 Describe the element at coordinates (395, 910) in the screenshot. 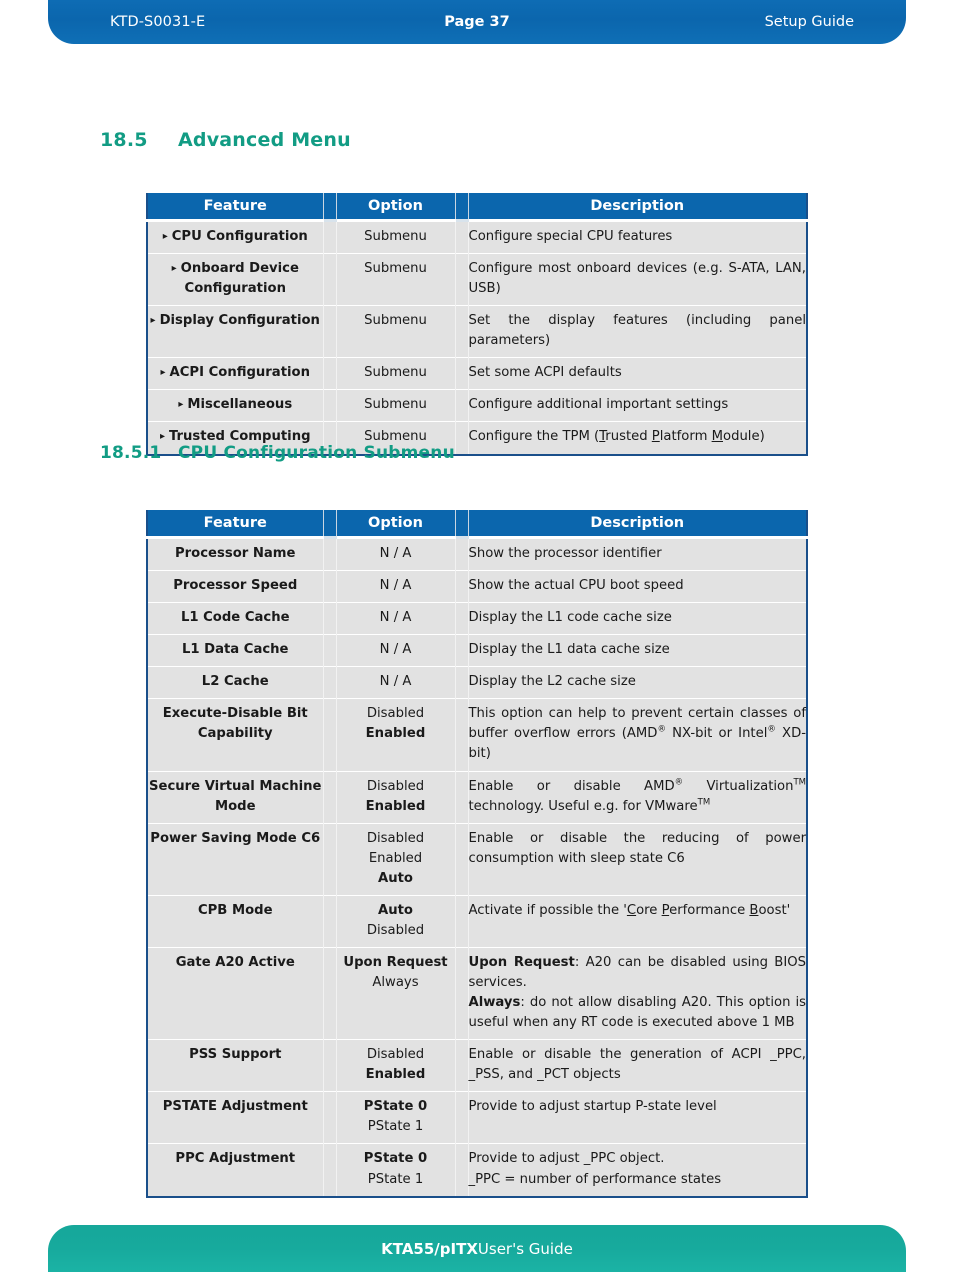

I see `option-value: Auto` at that location.